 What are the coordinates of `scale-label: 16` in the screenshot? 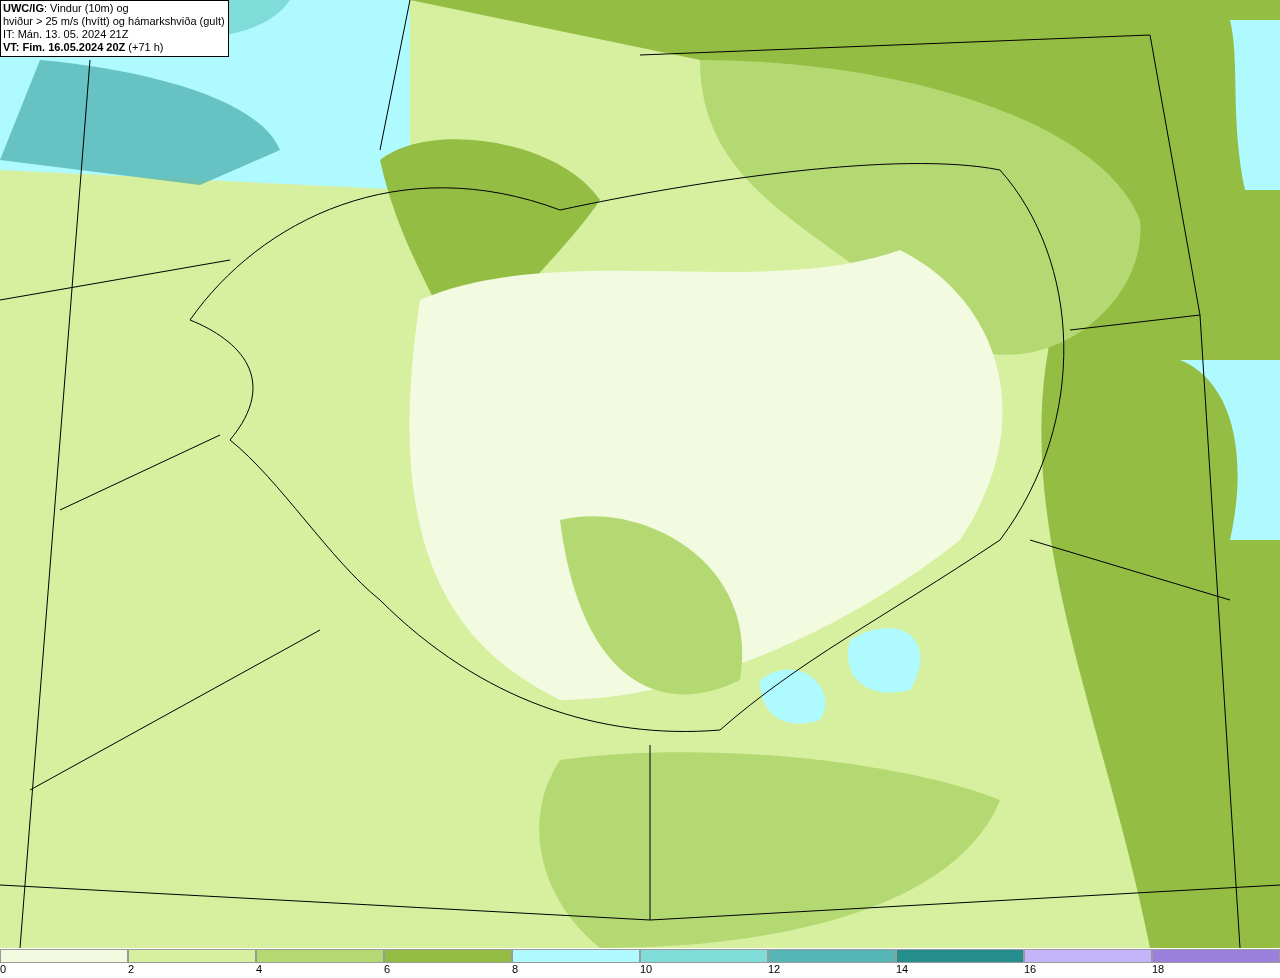 It's located at (1030, 969).